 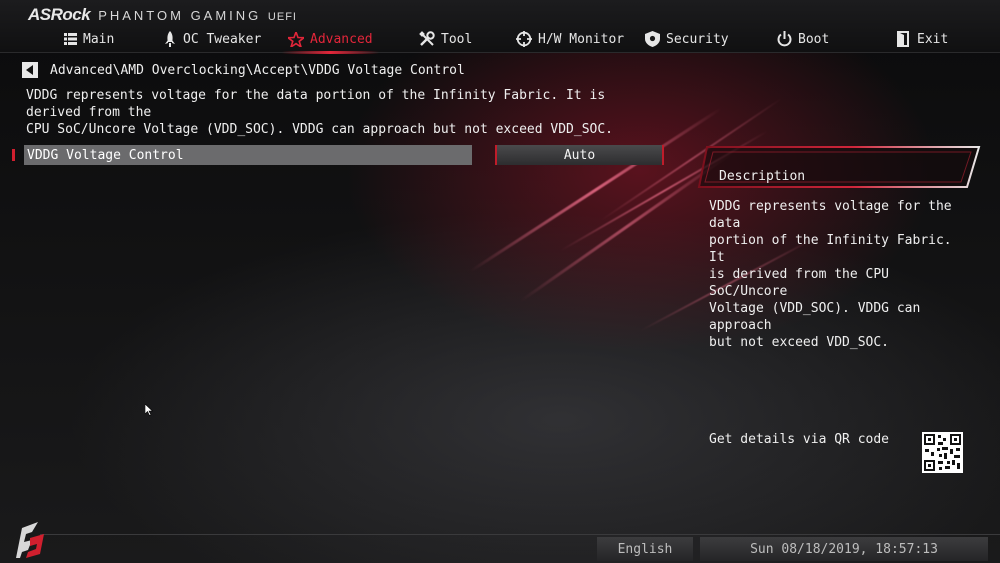 I want to click on list-icon, so click(x=70, y=39).